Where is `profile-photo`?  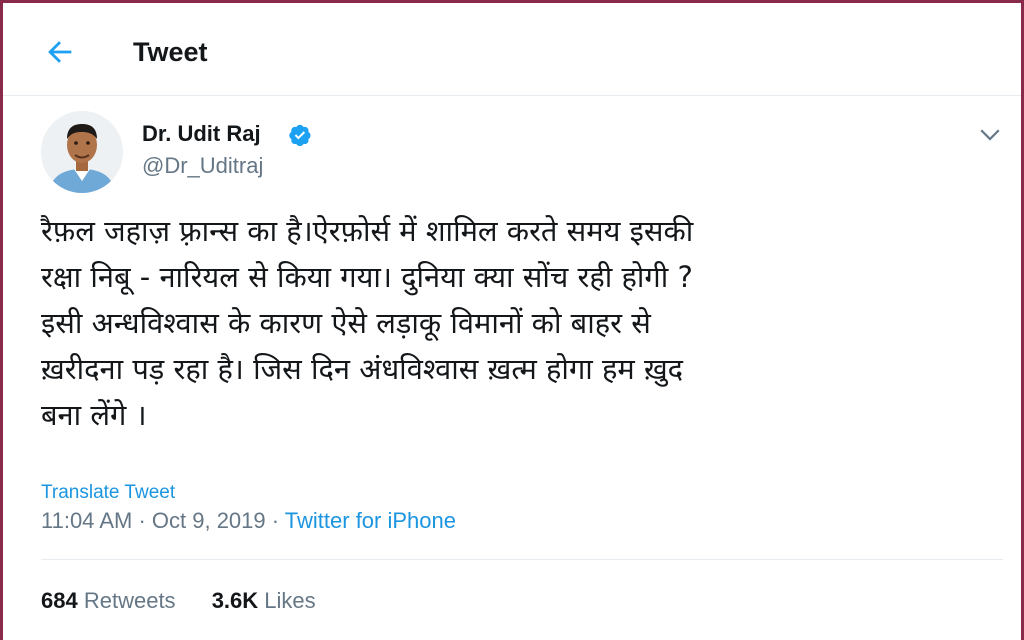 profile-photo is located at coordinates (82, 152).